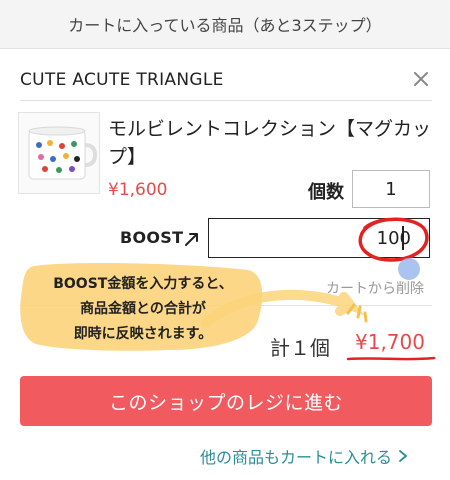 The height and width of the screenshot is (480, 450). I want to click on remove-from-cart-link: カートから削除, so click(375, 288).